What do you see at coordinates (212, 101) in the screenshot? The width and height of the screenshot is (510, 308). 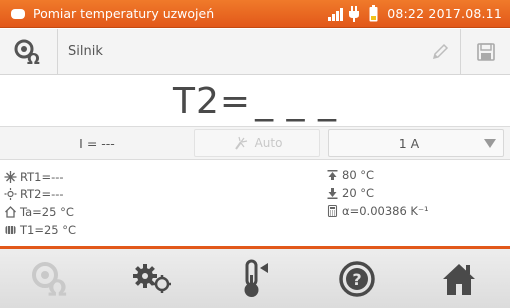 I see `measurement-label: T2=` at bounding box center [212, 101].